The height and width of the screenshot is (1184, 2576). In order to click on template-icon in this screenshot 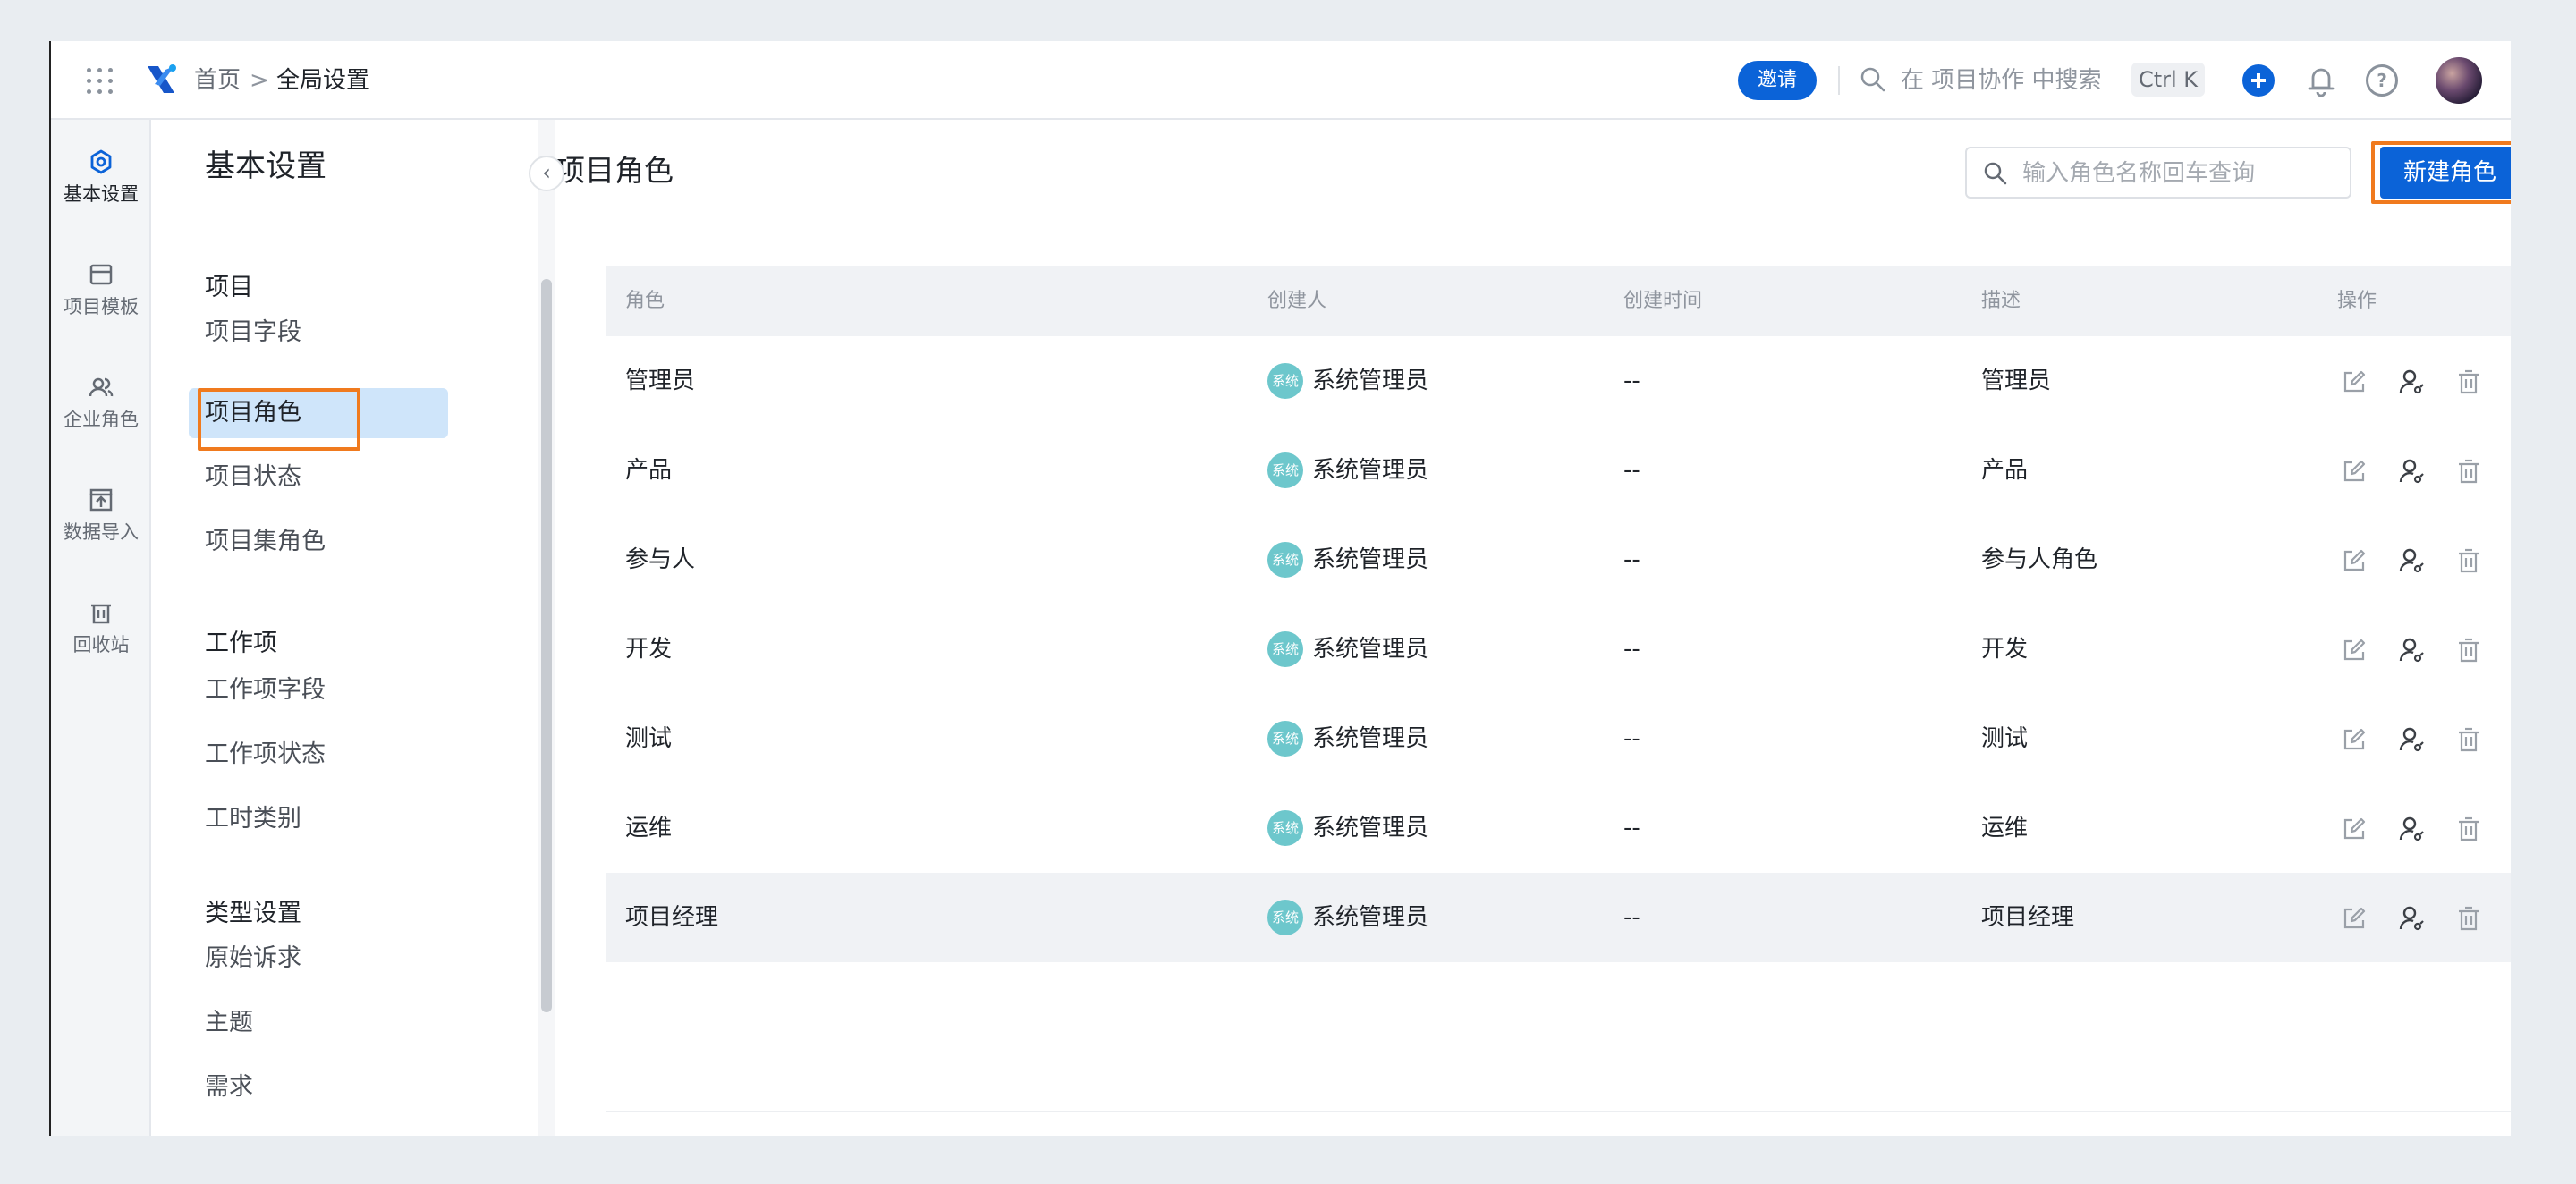, I will do `click(101, 274)`.